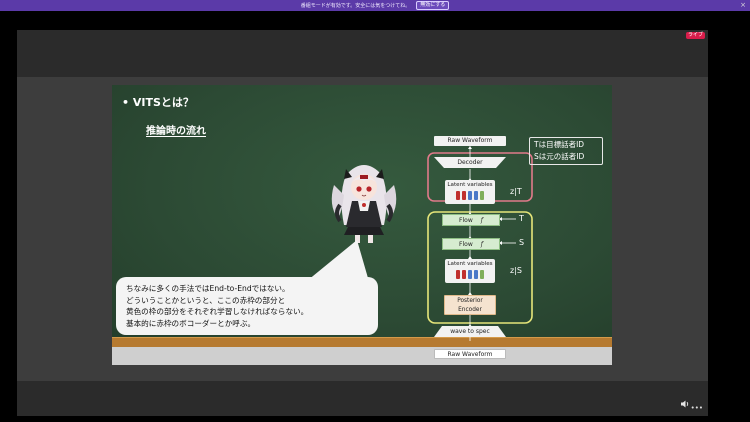 This screenshot has width=750, height=422. What do you see at coordinates (559, 156) in the screenshot?
I see `note-line-source: Sは元の話者ID` at bounding box center [559, 156].